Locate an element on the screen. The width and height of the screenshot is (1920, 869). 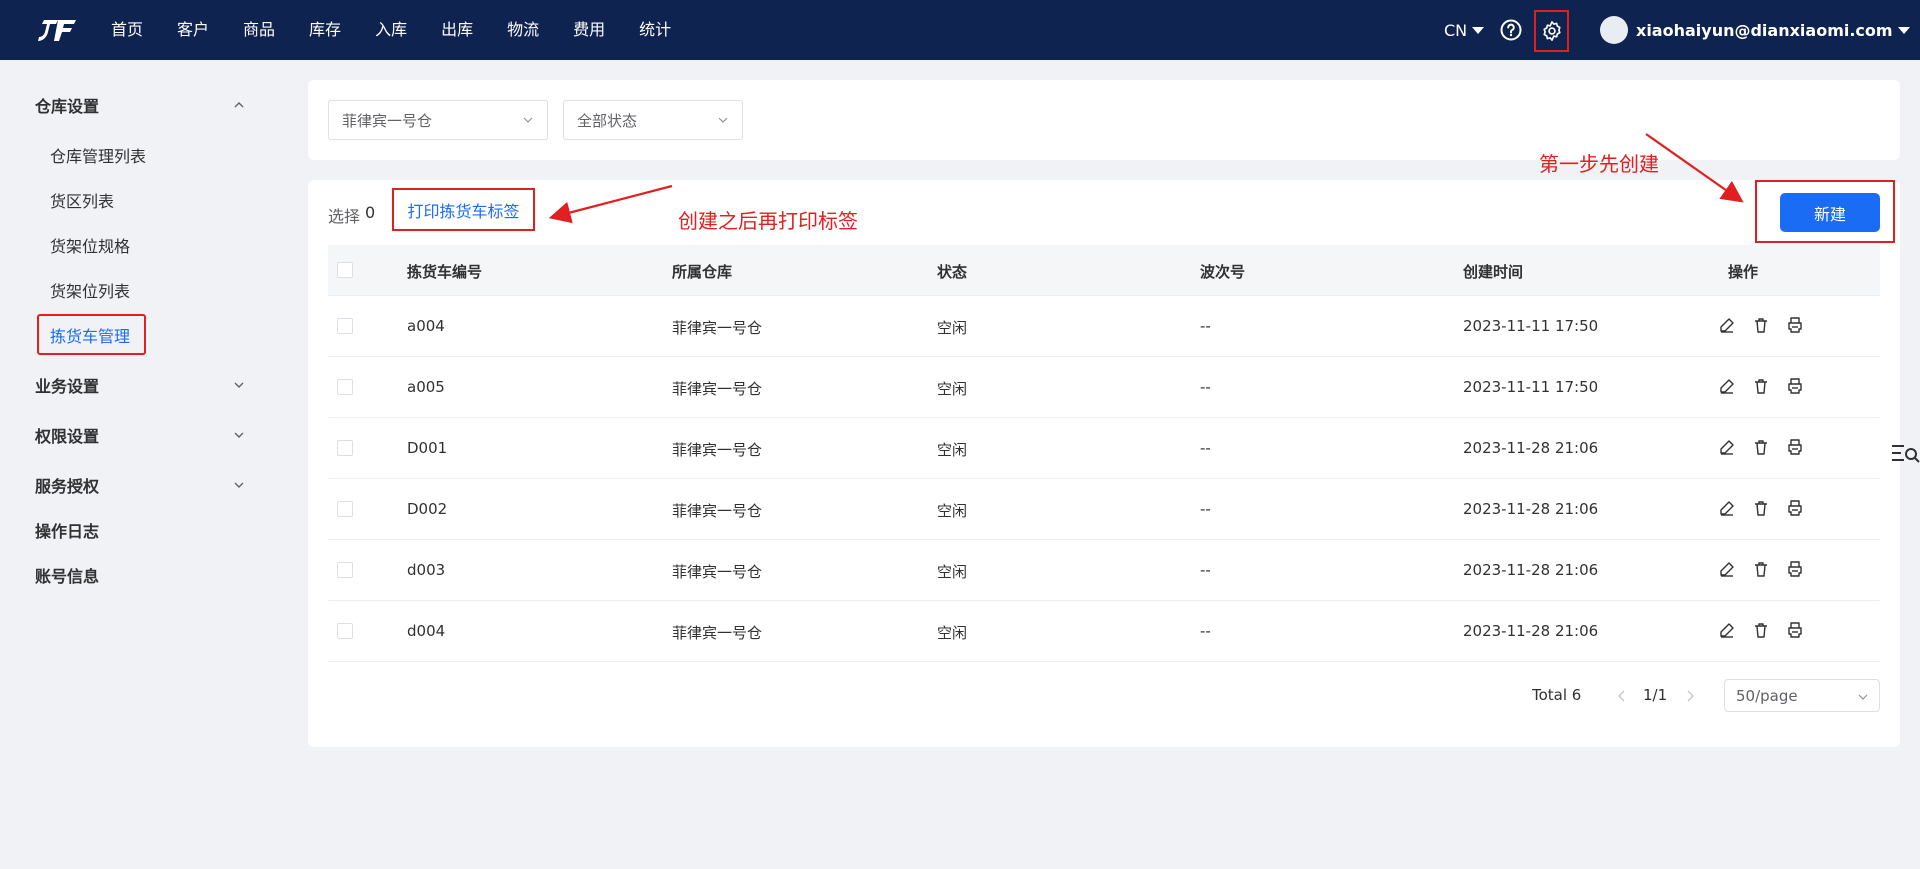
nav-customers: 客户 is located at coordinates (193, 30).